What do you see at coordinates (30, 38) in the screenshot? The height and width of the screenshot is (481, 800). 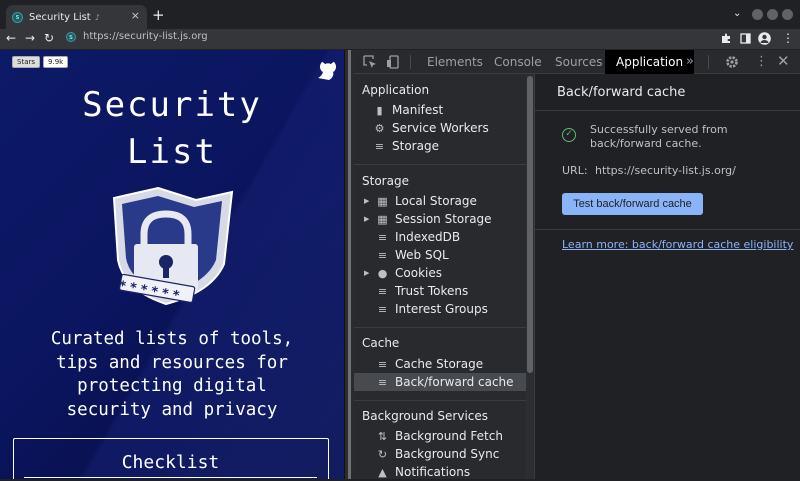 I see `forward-arrow-icon: →` at bounding box center [30, 38].